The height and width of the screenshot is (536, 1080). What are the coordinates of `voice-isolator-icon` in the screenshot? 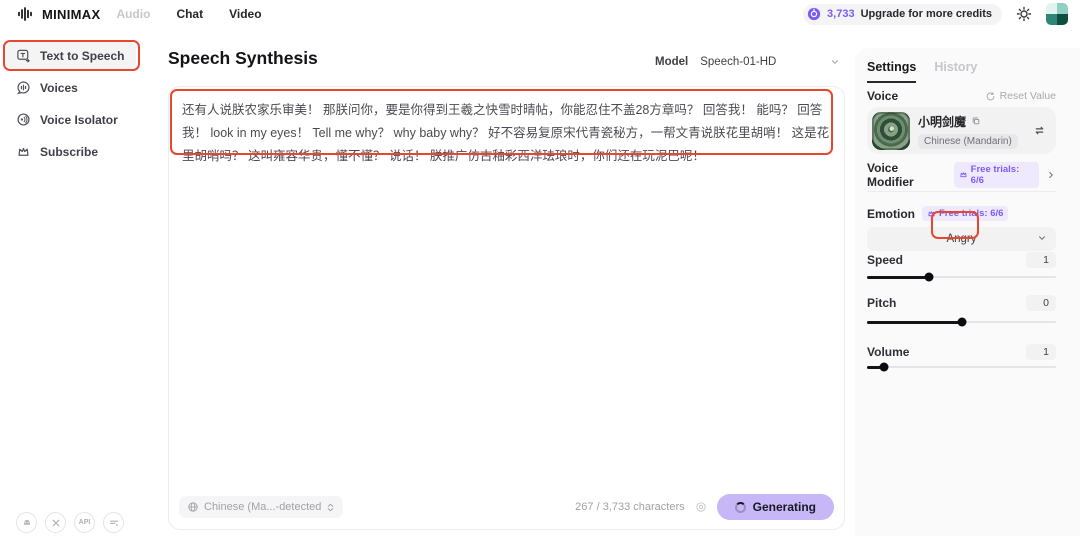 It's located at (23, 119).